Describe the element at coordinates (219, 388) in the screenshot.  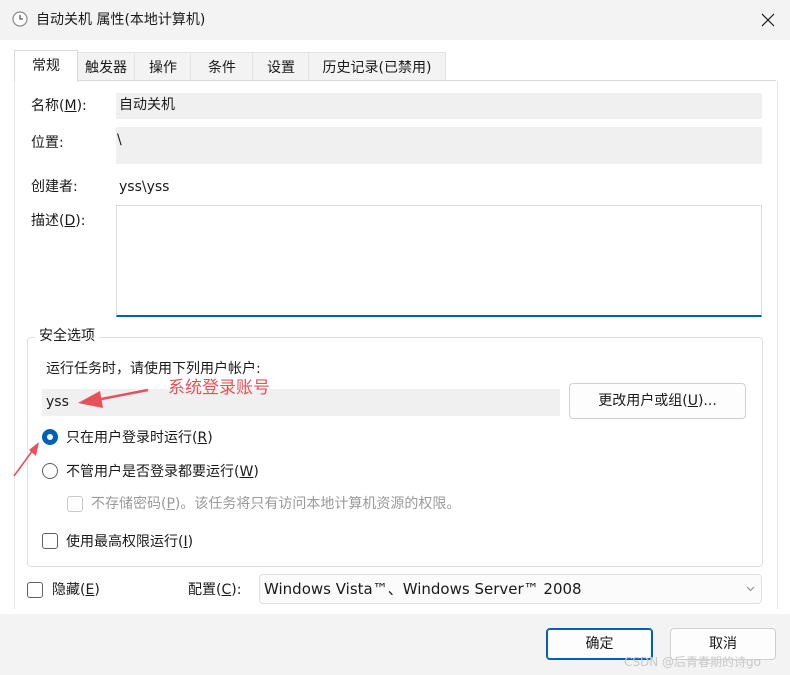
I see `annotation-label: 系统登录账号` at that location.